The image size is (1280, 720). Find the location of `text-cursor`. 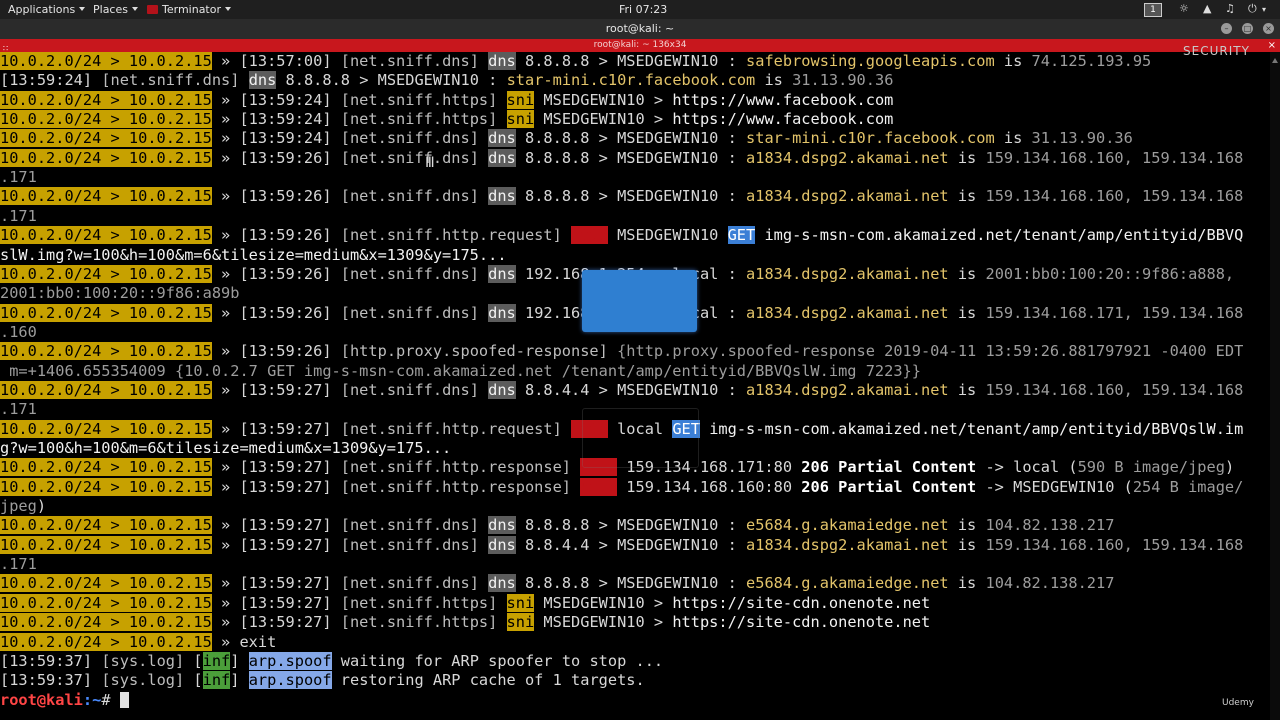

text-cursor is located at coordinates (124, 699).